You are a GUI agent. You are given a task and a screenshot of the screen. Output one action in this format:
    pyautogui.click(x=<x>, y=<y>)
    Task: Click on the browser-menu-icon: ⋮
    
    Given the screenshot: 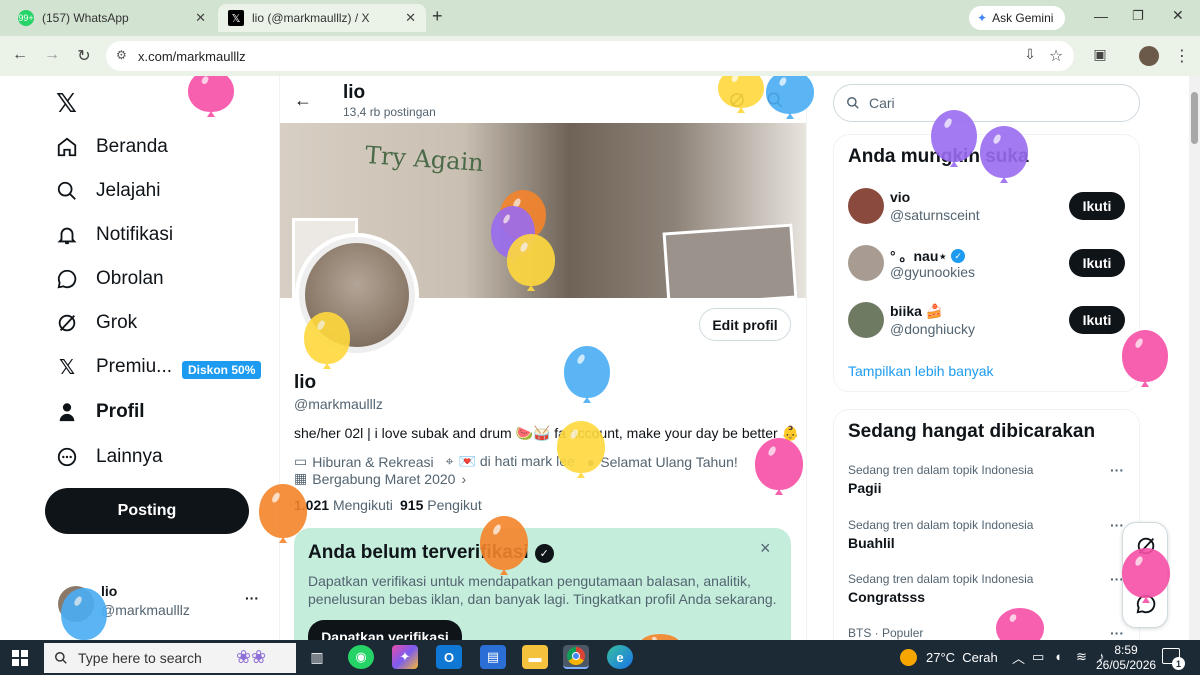 What is the action you would take?
    pyautogui.click(x=1182, y=56)
    